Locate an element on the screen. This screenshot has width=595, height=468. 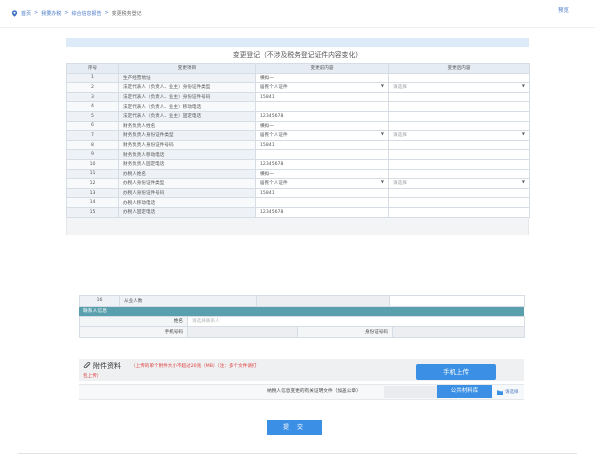
attachment-note-cont: 包上传） is located at coordinates (92, 376).